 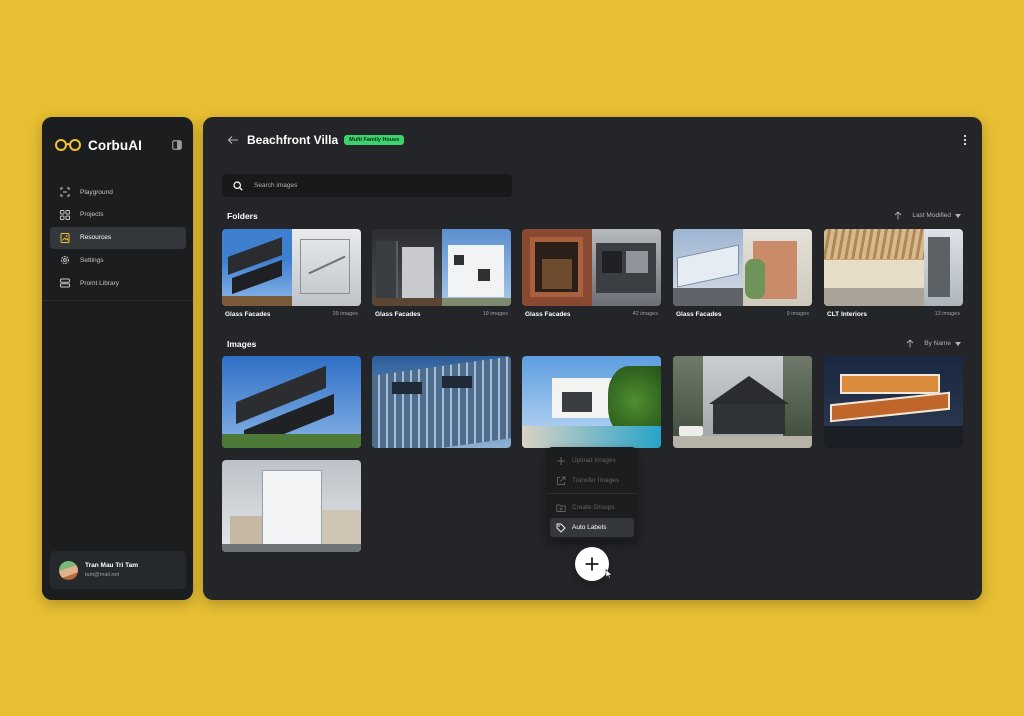 What do you see at coordinates (65, 283) in the screenshot?
I see `stack-icon` at bounding box center [65, 283].